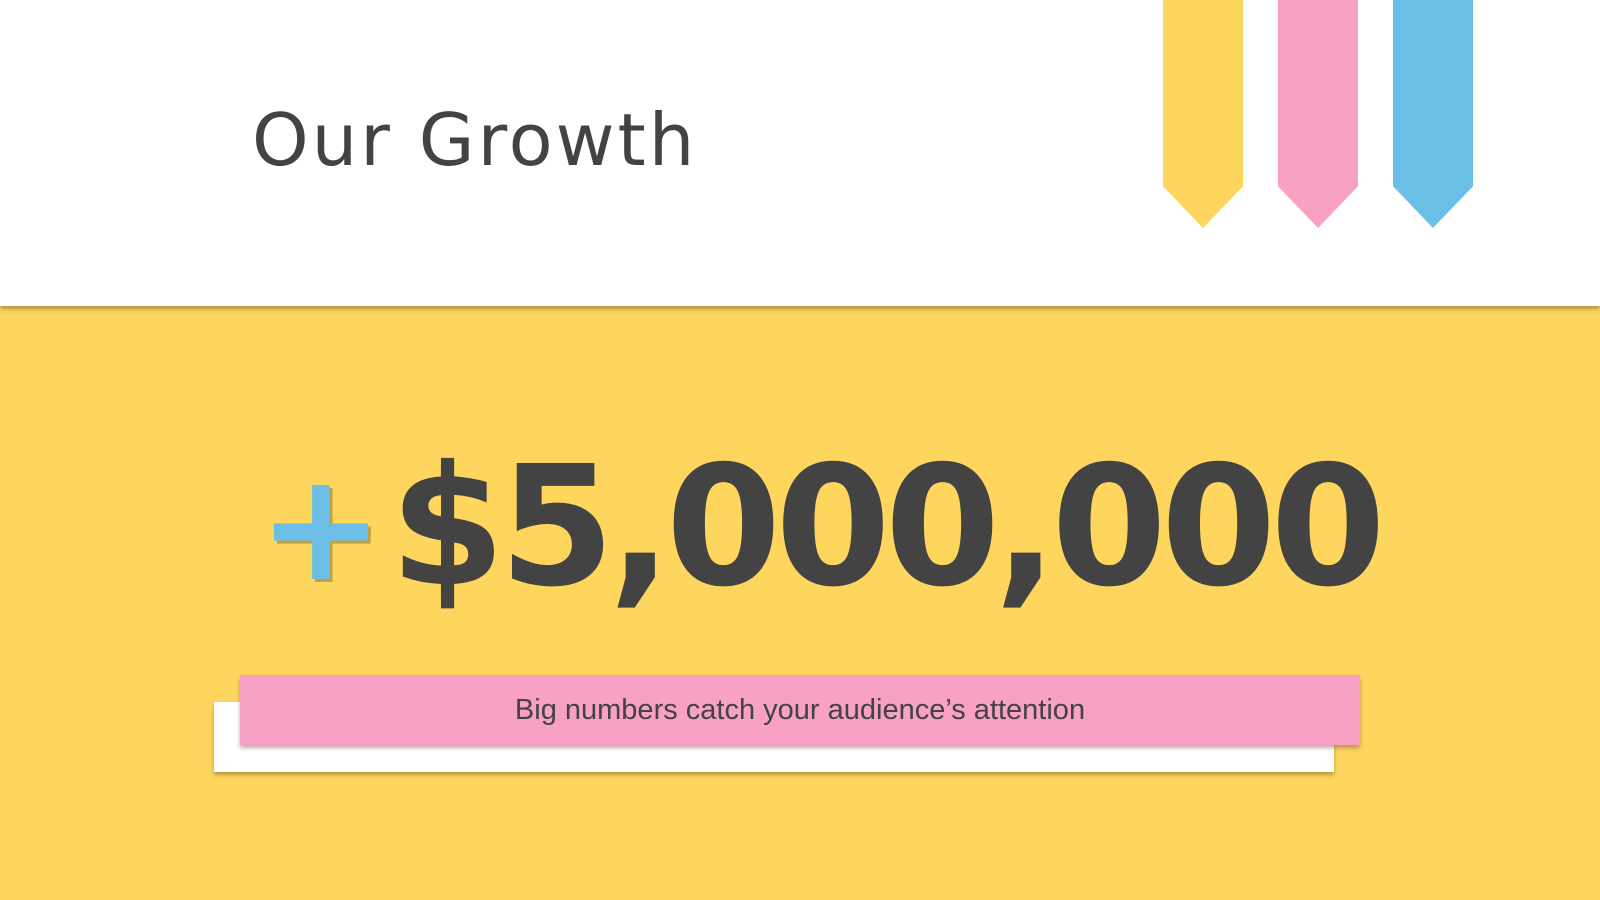  Describe the element at coordinates (887, 527) in the screenshot. I see `amount-value: $5,000,000` at that location.